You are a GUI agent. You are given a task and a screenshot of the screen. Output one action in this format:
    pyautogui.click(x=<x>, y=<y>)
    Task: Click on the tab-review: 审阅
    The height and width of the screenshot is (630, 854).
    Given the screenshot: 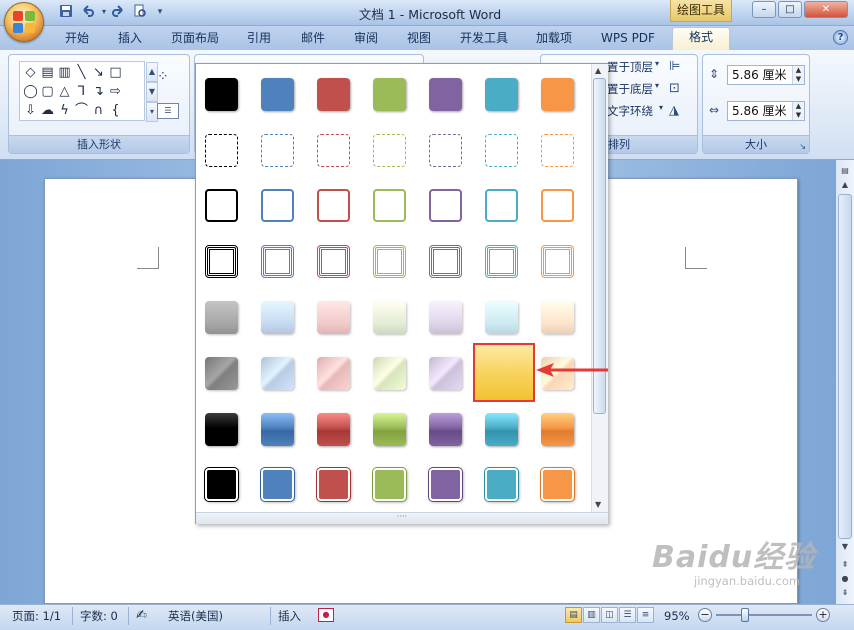 What is the action you would take?
    pyautogui.click(x=366, y=39)
    